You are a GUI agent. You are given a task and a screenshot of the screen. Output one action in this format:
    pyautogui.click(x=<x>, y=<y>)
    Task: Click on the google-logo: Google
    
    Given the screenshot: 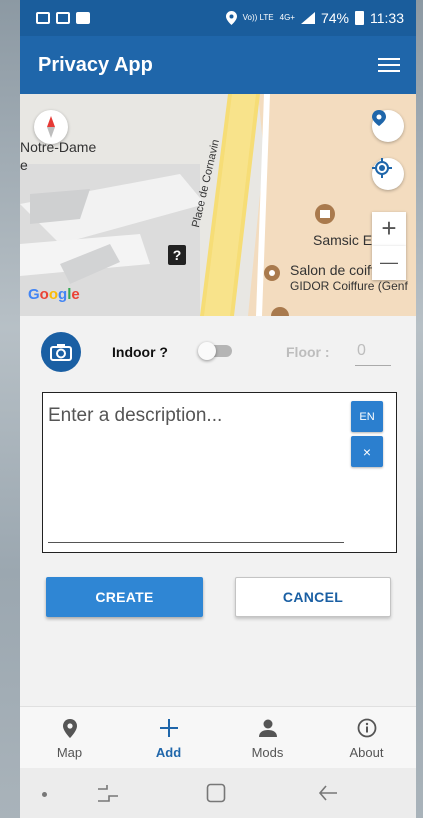 What is the action you would take?
    pyautogui.click(x=54, y=294)
    